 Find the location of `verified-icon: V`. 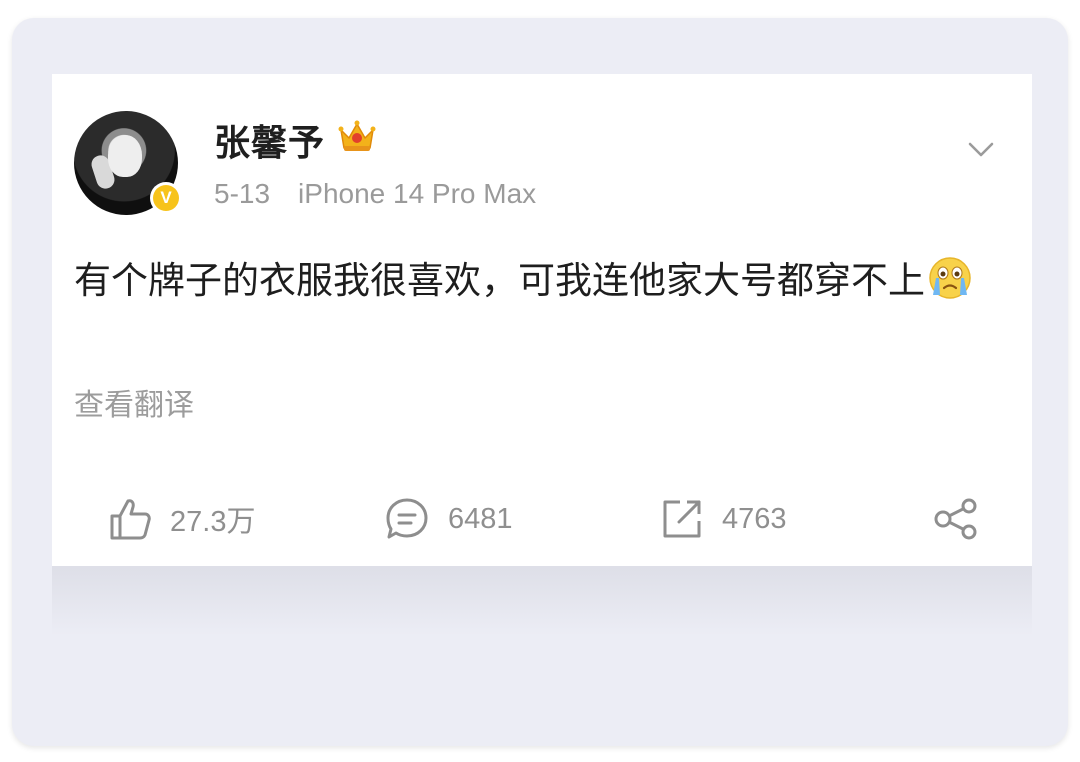

verified-icon: V is located at coordinates (166, 198).